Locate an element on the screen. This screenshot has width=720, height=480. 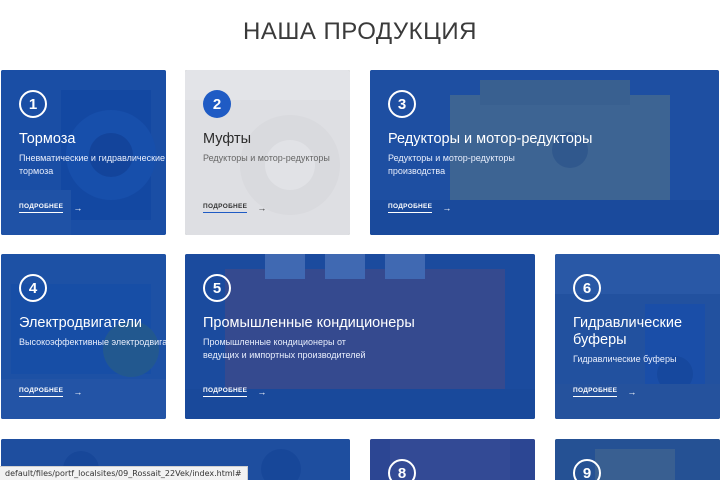
card-number: 9 is located at coordinates (587, 469).